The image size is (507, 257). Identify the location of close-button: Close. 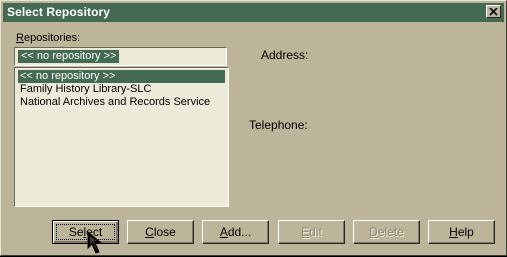
(160, 232).